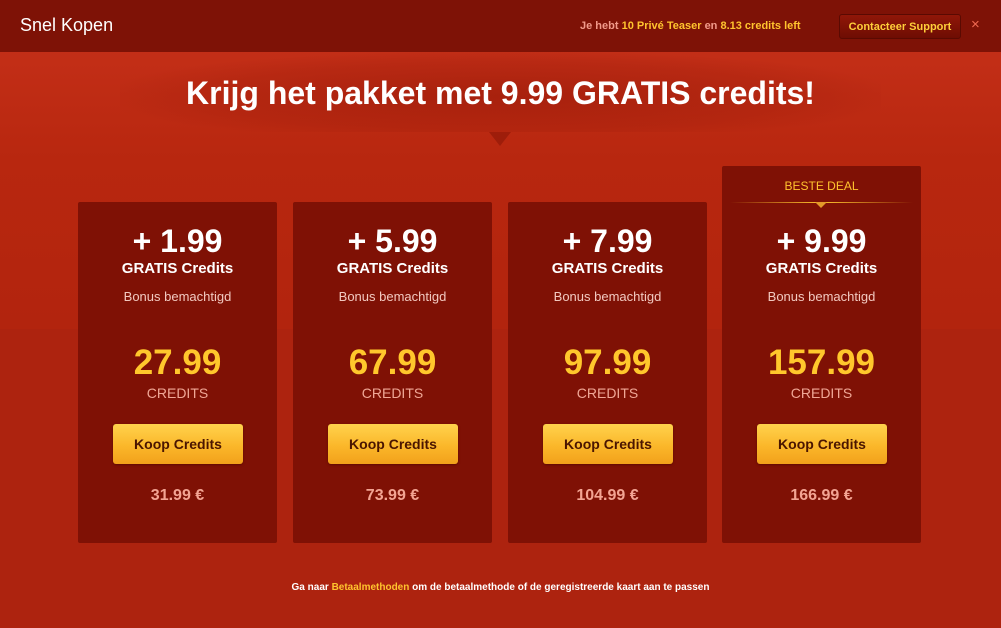 The image size is (1001, 628). Describe the element at coordinates (500, 139) in the screenshot. I see `headline-pointer` at that location.